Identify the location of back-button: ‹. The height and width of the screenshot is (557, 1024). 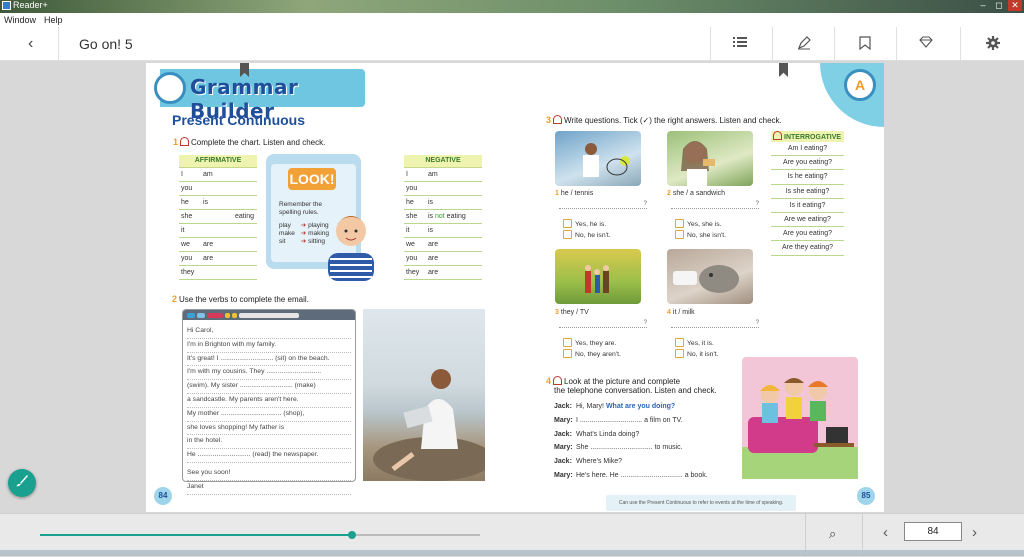
(30, 44).